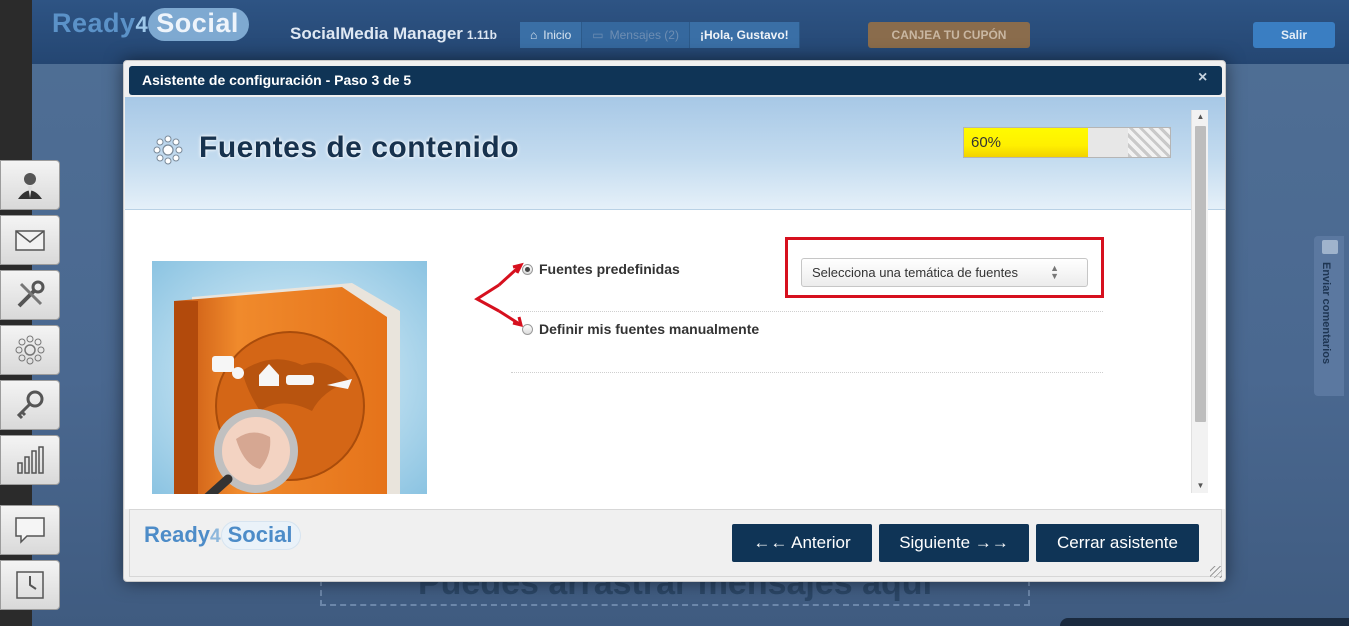 The image size is (1349, 626). What do you see at coordinates (1294, 35) in the screenshot?
I see `logout-button: Salir` at bounding box center [1294, 35].